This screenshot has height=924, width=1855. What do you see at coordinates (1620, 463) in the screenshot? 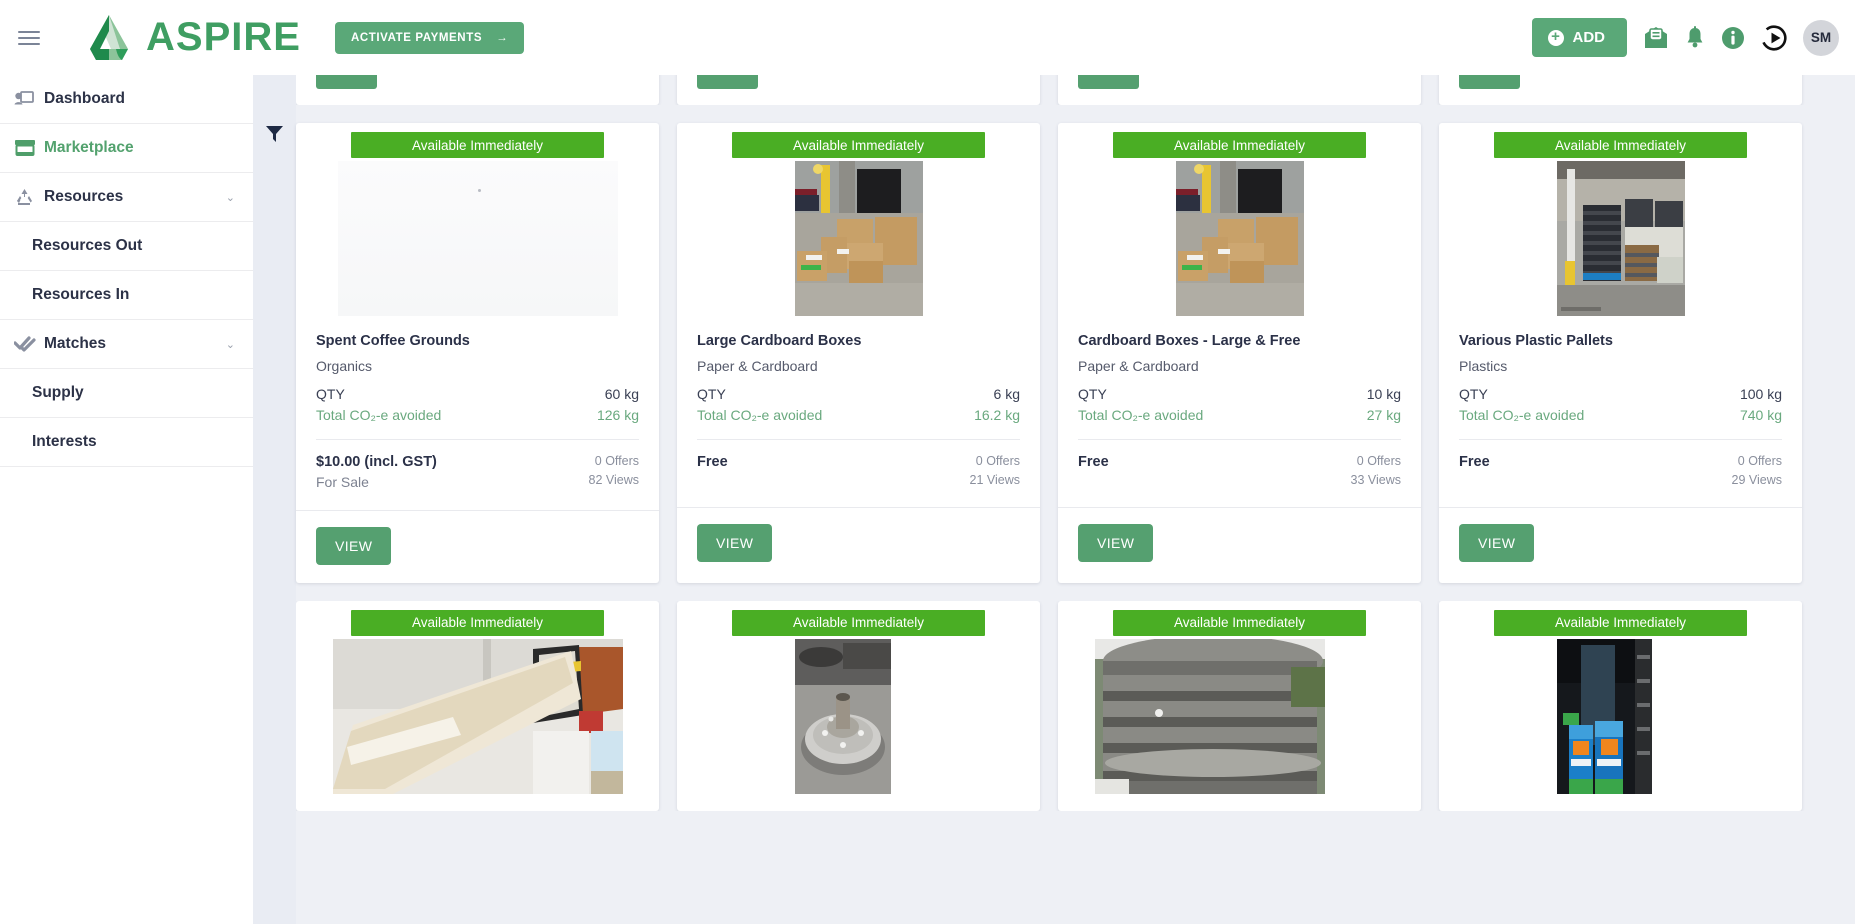
I see `card-price-block: Free 0 Offers 29 Views` at bounding box center [1620, 463].